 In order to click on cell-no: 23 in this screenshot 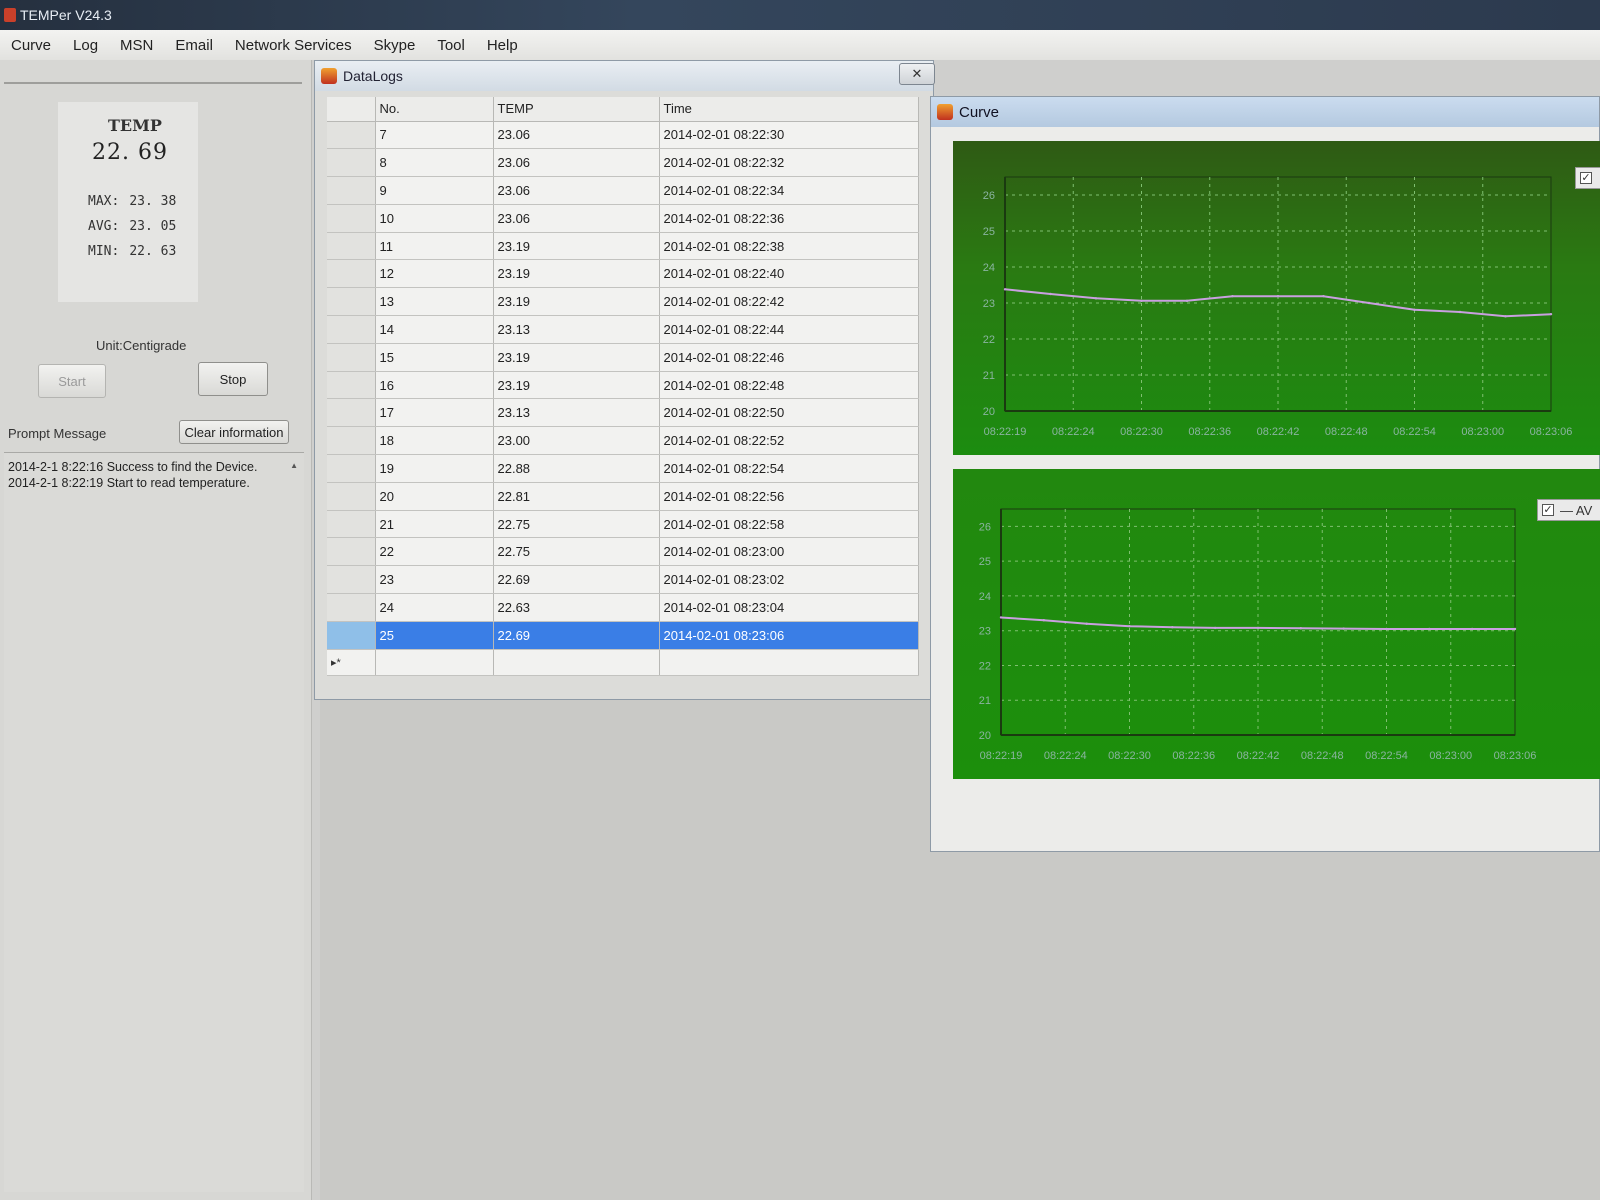, I will do `click(434, 580)`.